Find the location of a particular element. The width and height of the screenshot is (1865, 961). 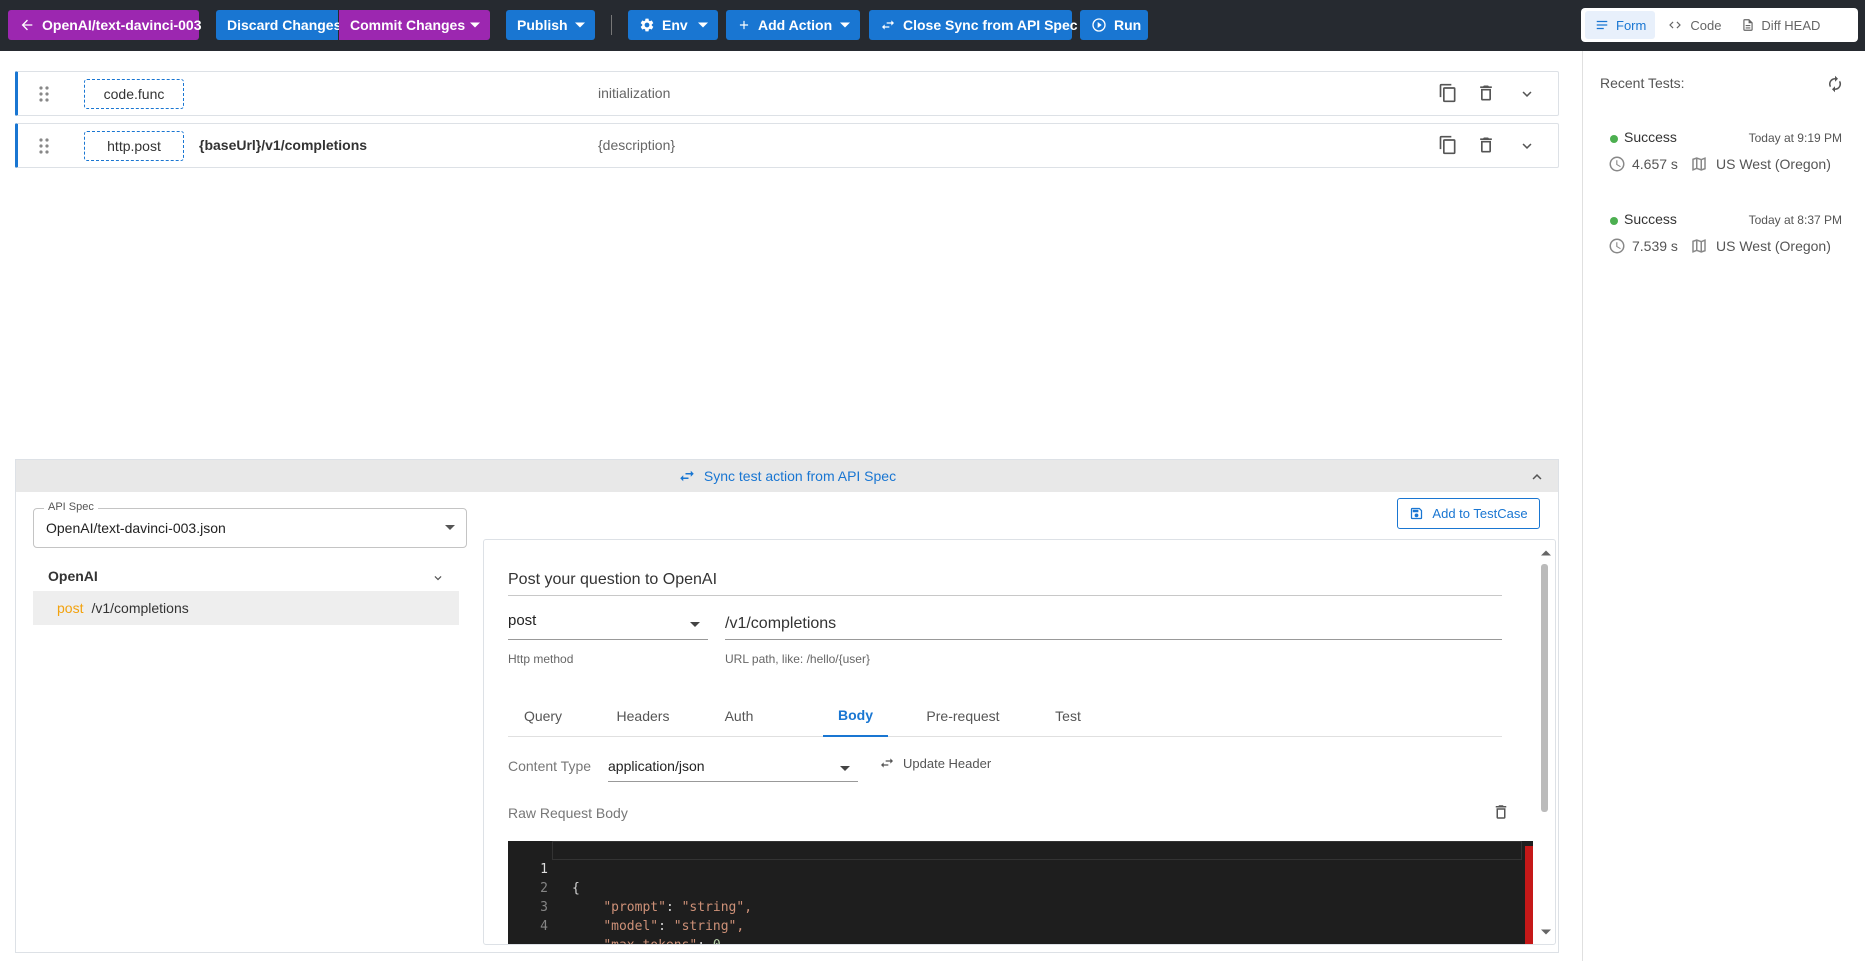

scrollbar-thumb is located at coordinates (1544, 688).